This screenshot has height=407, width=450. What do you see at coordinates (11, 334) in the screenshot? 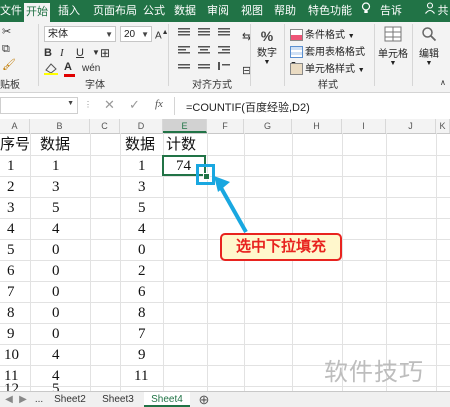
I see `cell-a: 9` at bounding box center [11, 334].